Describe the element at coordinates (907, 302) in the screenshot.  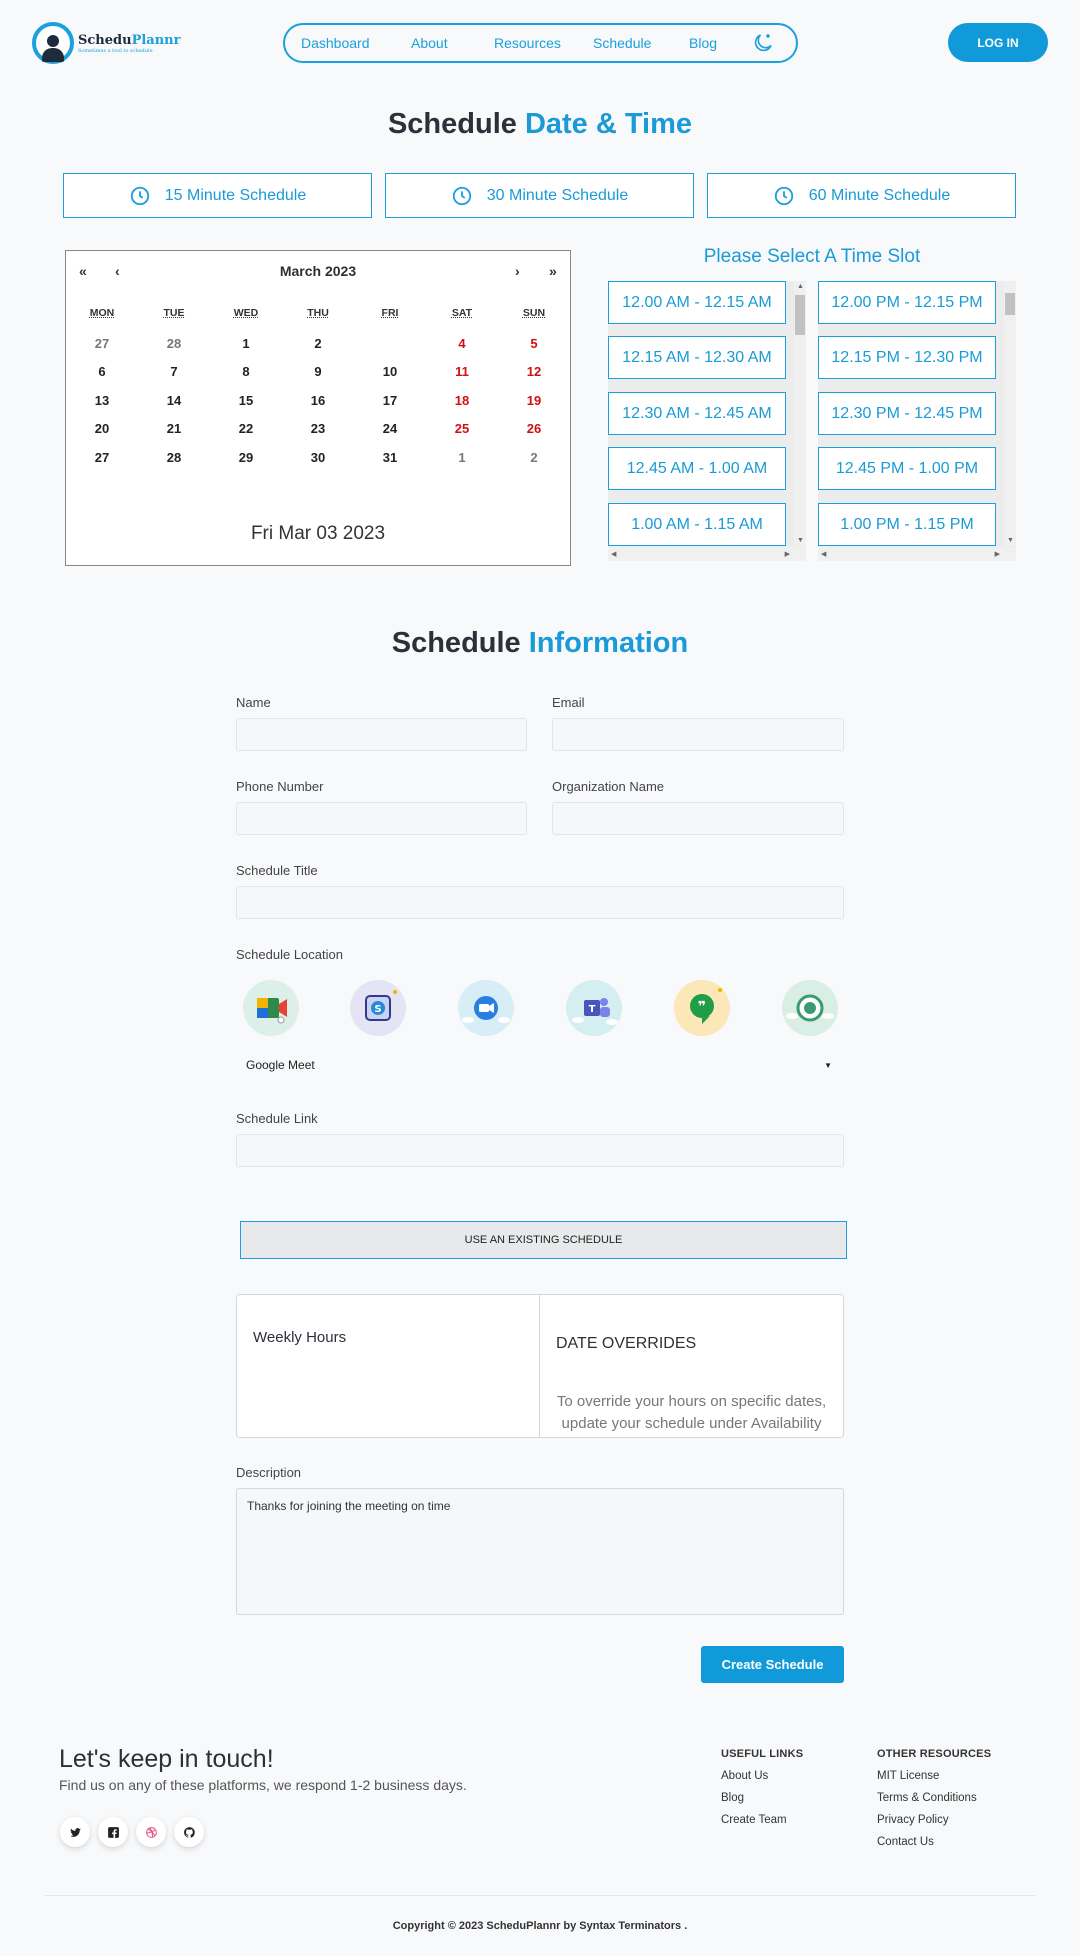
I see `timeslot-button: 12.00 PM - 12.15 PM` at that location.